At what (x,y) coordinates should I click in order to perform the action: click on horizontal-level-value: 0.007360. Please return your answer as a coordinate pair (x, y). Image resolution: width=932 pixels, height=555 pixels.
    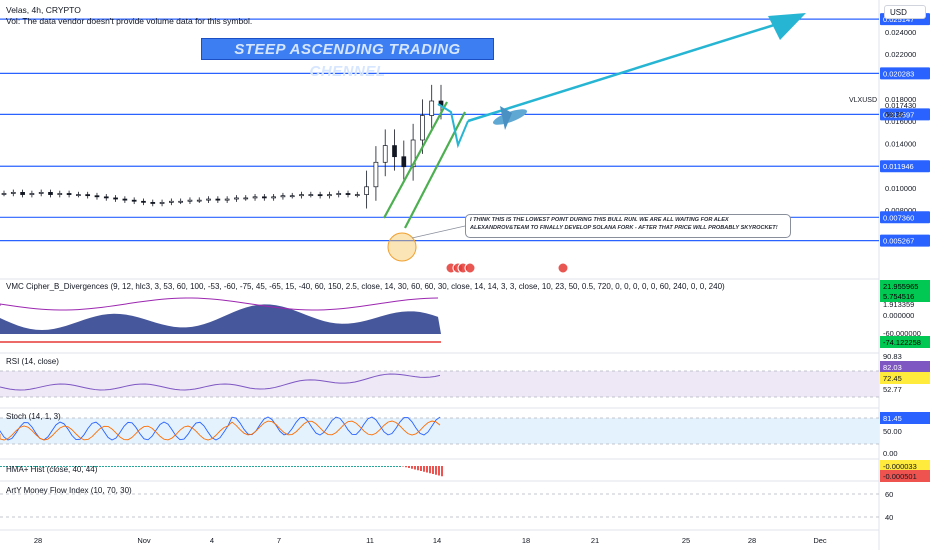
    Looking at the image, I should click on (898, 217).